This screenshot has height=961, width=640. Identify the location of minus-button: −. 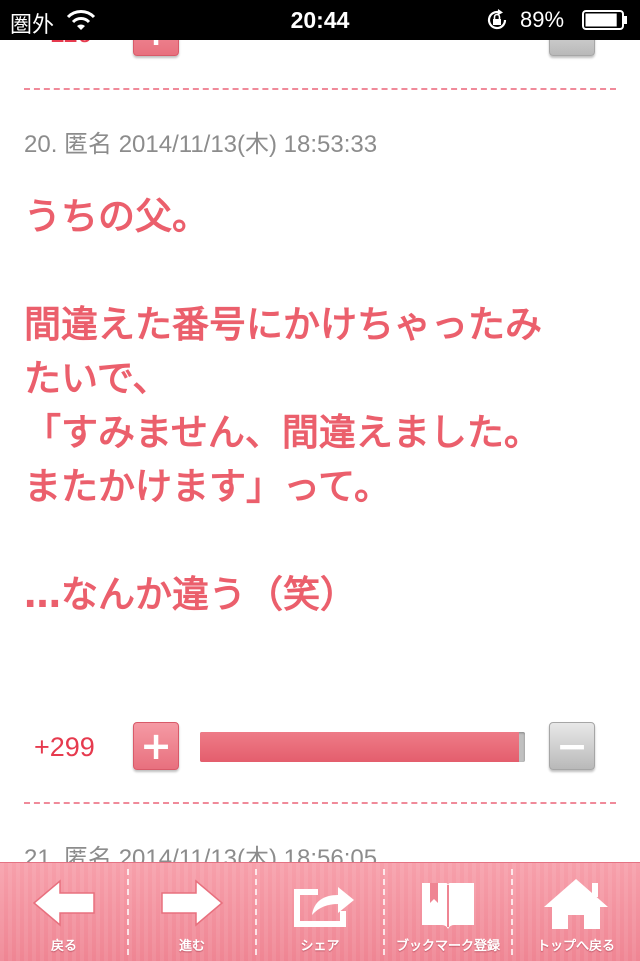
(572, 746).